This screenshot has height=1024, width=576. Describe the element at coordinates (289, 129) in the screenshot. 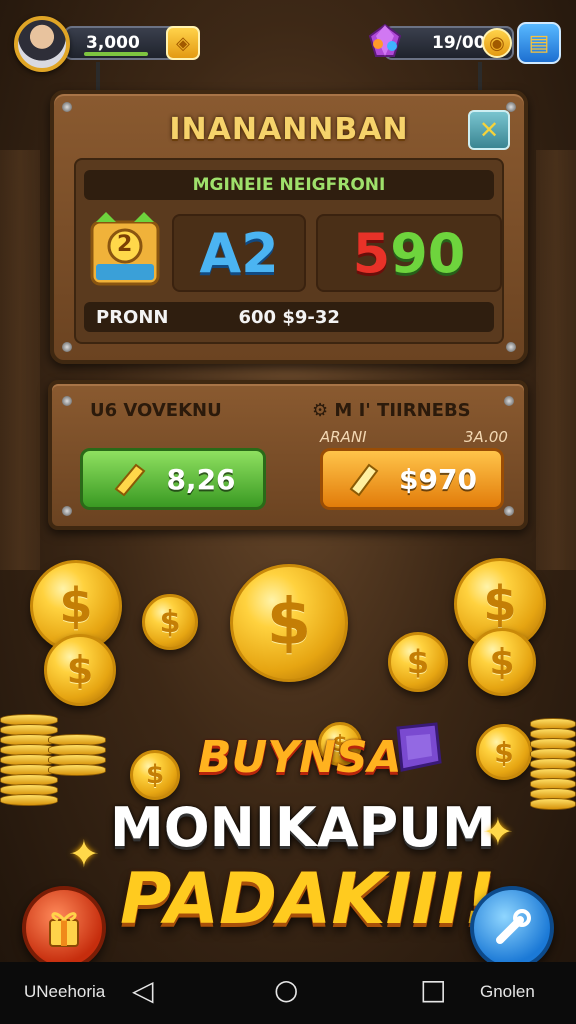

I see `panel-title: INANANNBAN` at that location.